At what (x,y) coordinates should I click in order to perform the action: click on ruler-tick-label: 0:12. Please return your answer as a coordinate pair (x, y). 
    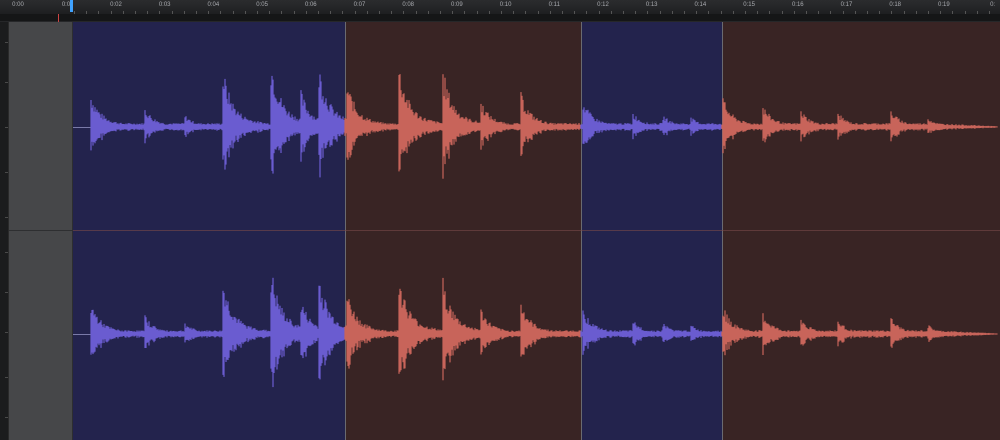
    Looking at the image, I should click on (603, 5).